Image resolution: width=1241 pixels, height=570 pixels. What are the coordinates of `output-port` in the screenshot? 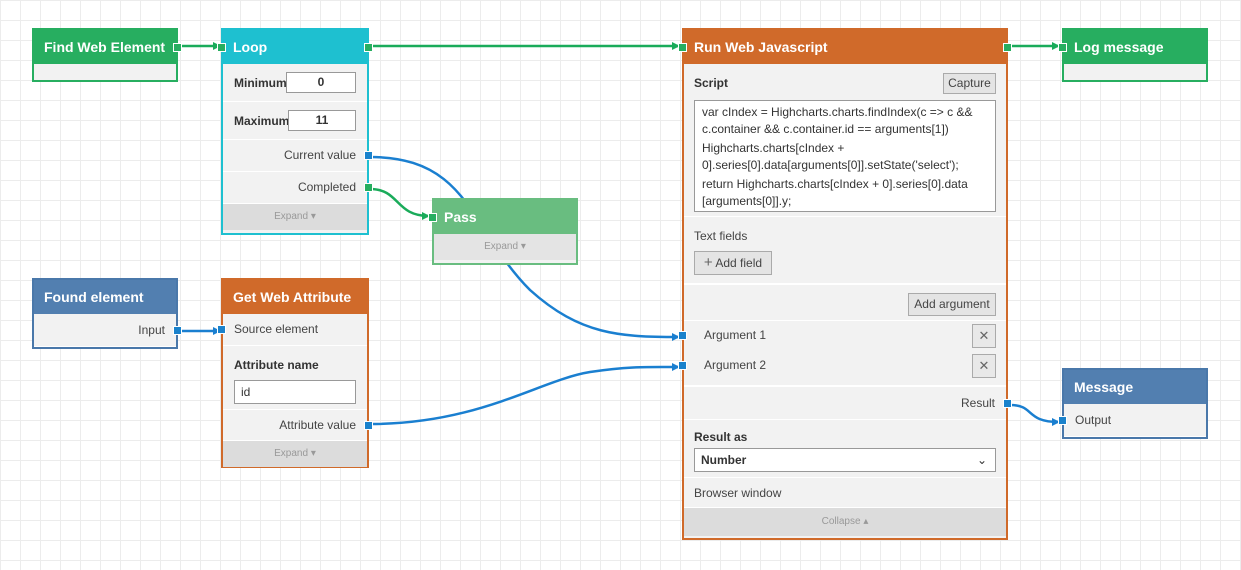 It's located at (1062, 420).